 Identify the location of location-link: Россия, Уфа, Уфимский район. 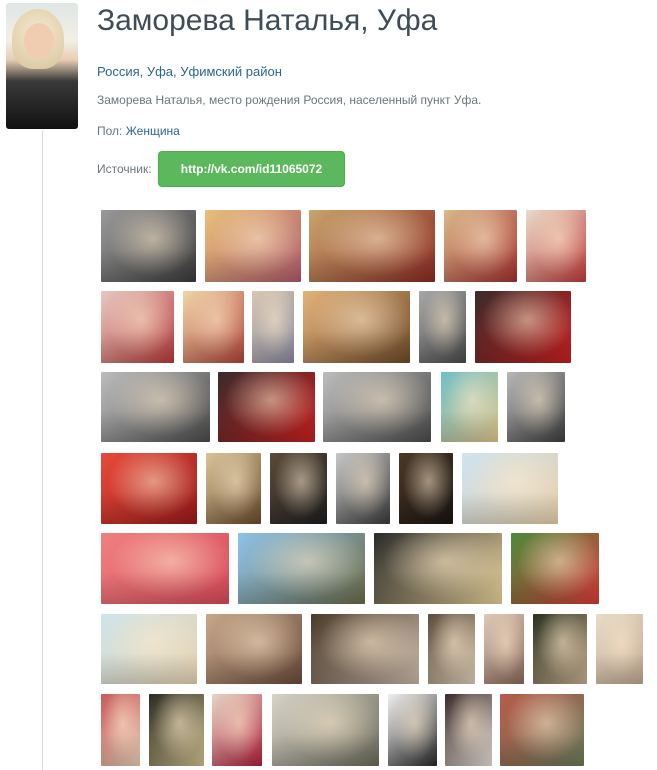
(189, 71).